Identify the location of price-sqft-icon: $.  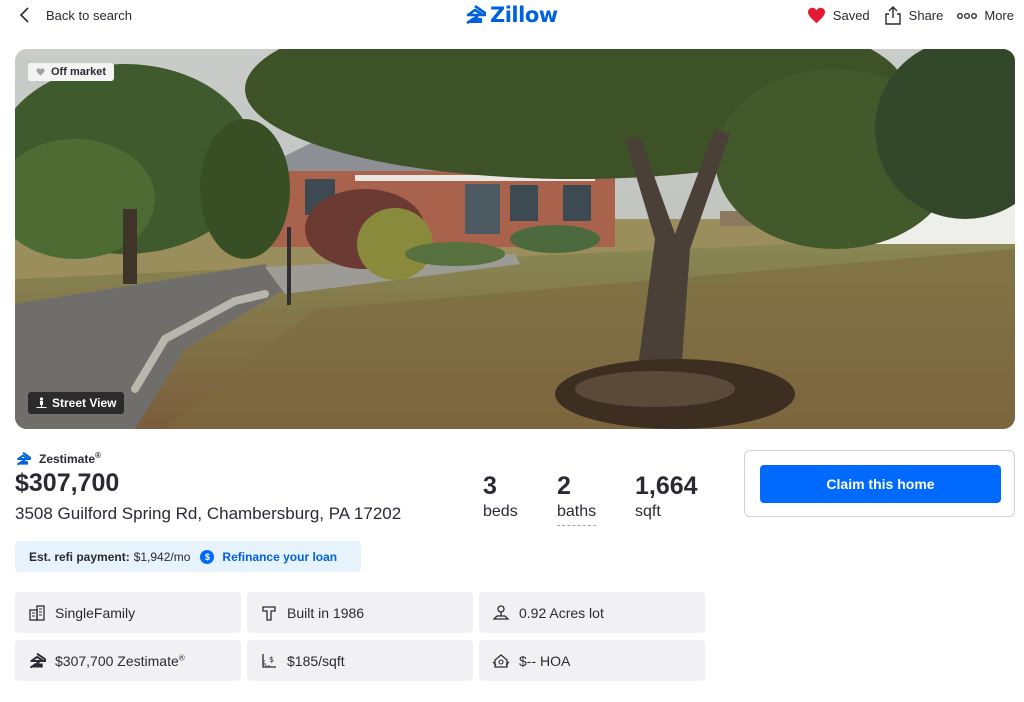
(269, 660).